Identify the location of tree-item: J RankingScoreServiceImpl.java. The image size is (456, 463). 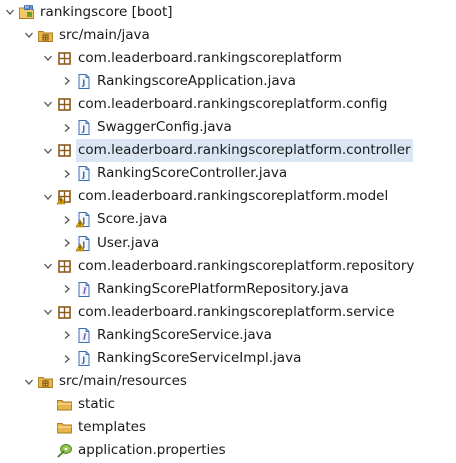
(228, 358).